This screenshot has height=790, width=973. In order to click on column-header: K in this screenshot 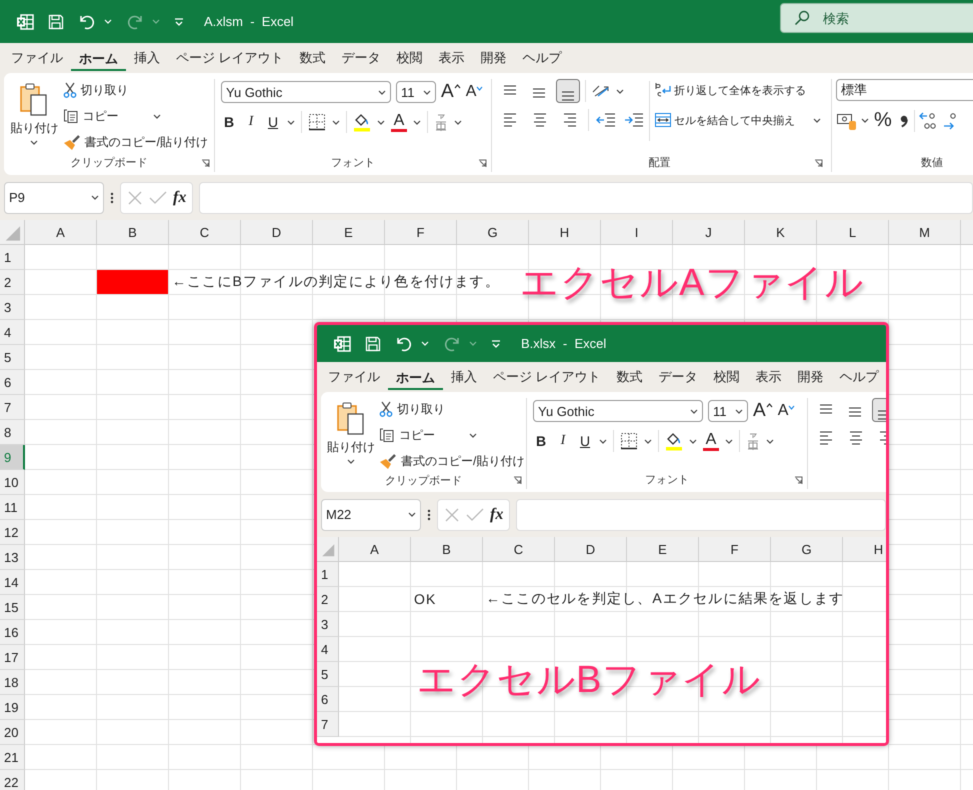, I will do `click(781, 232)`.